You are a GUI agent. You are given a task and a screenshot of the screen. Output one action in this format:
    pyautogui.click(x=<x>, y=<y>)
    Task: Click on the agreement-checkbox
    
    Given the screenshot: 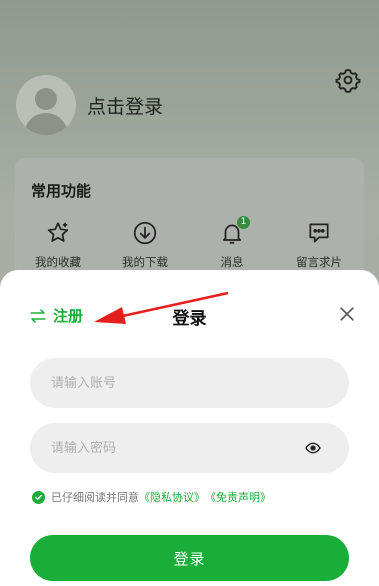 What is the action you would take?
    pyautogui.click(x=38, y=497)
    